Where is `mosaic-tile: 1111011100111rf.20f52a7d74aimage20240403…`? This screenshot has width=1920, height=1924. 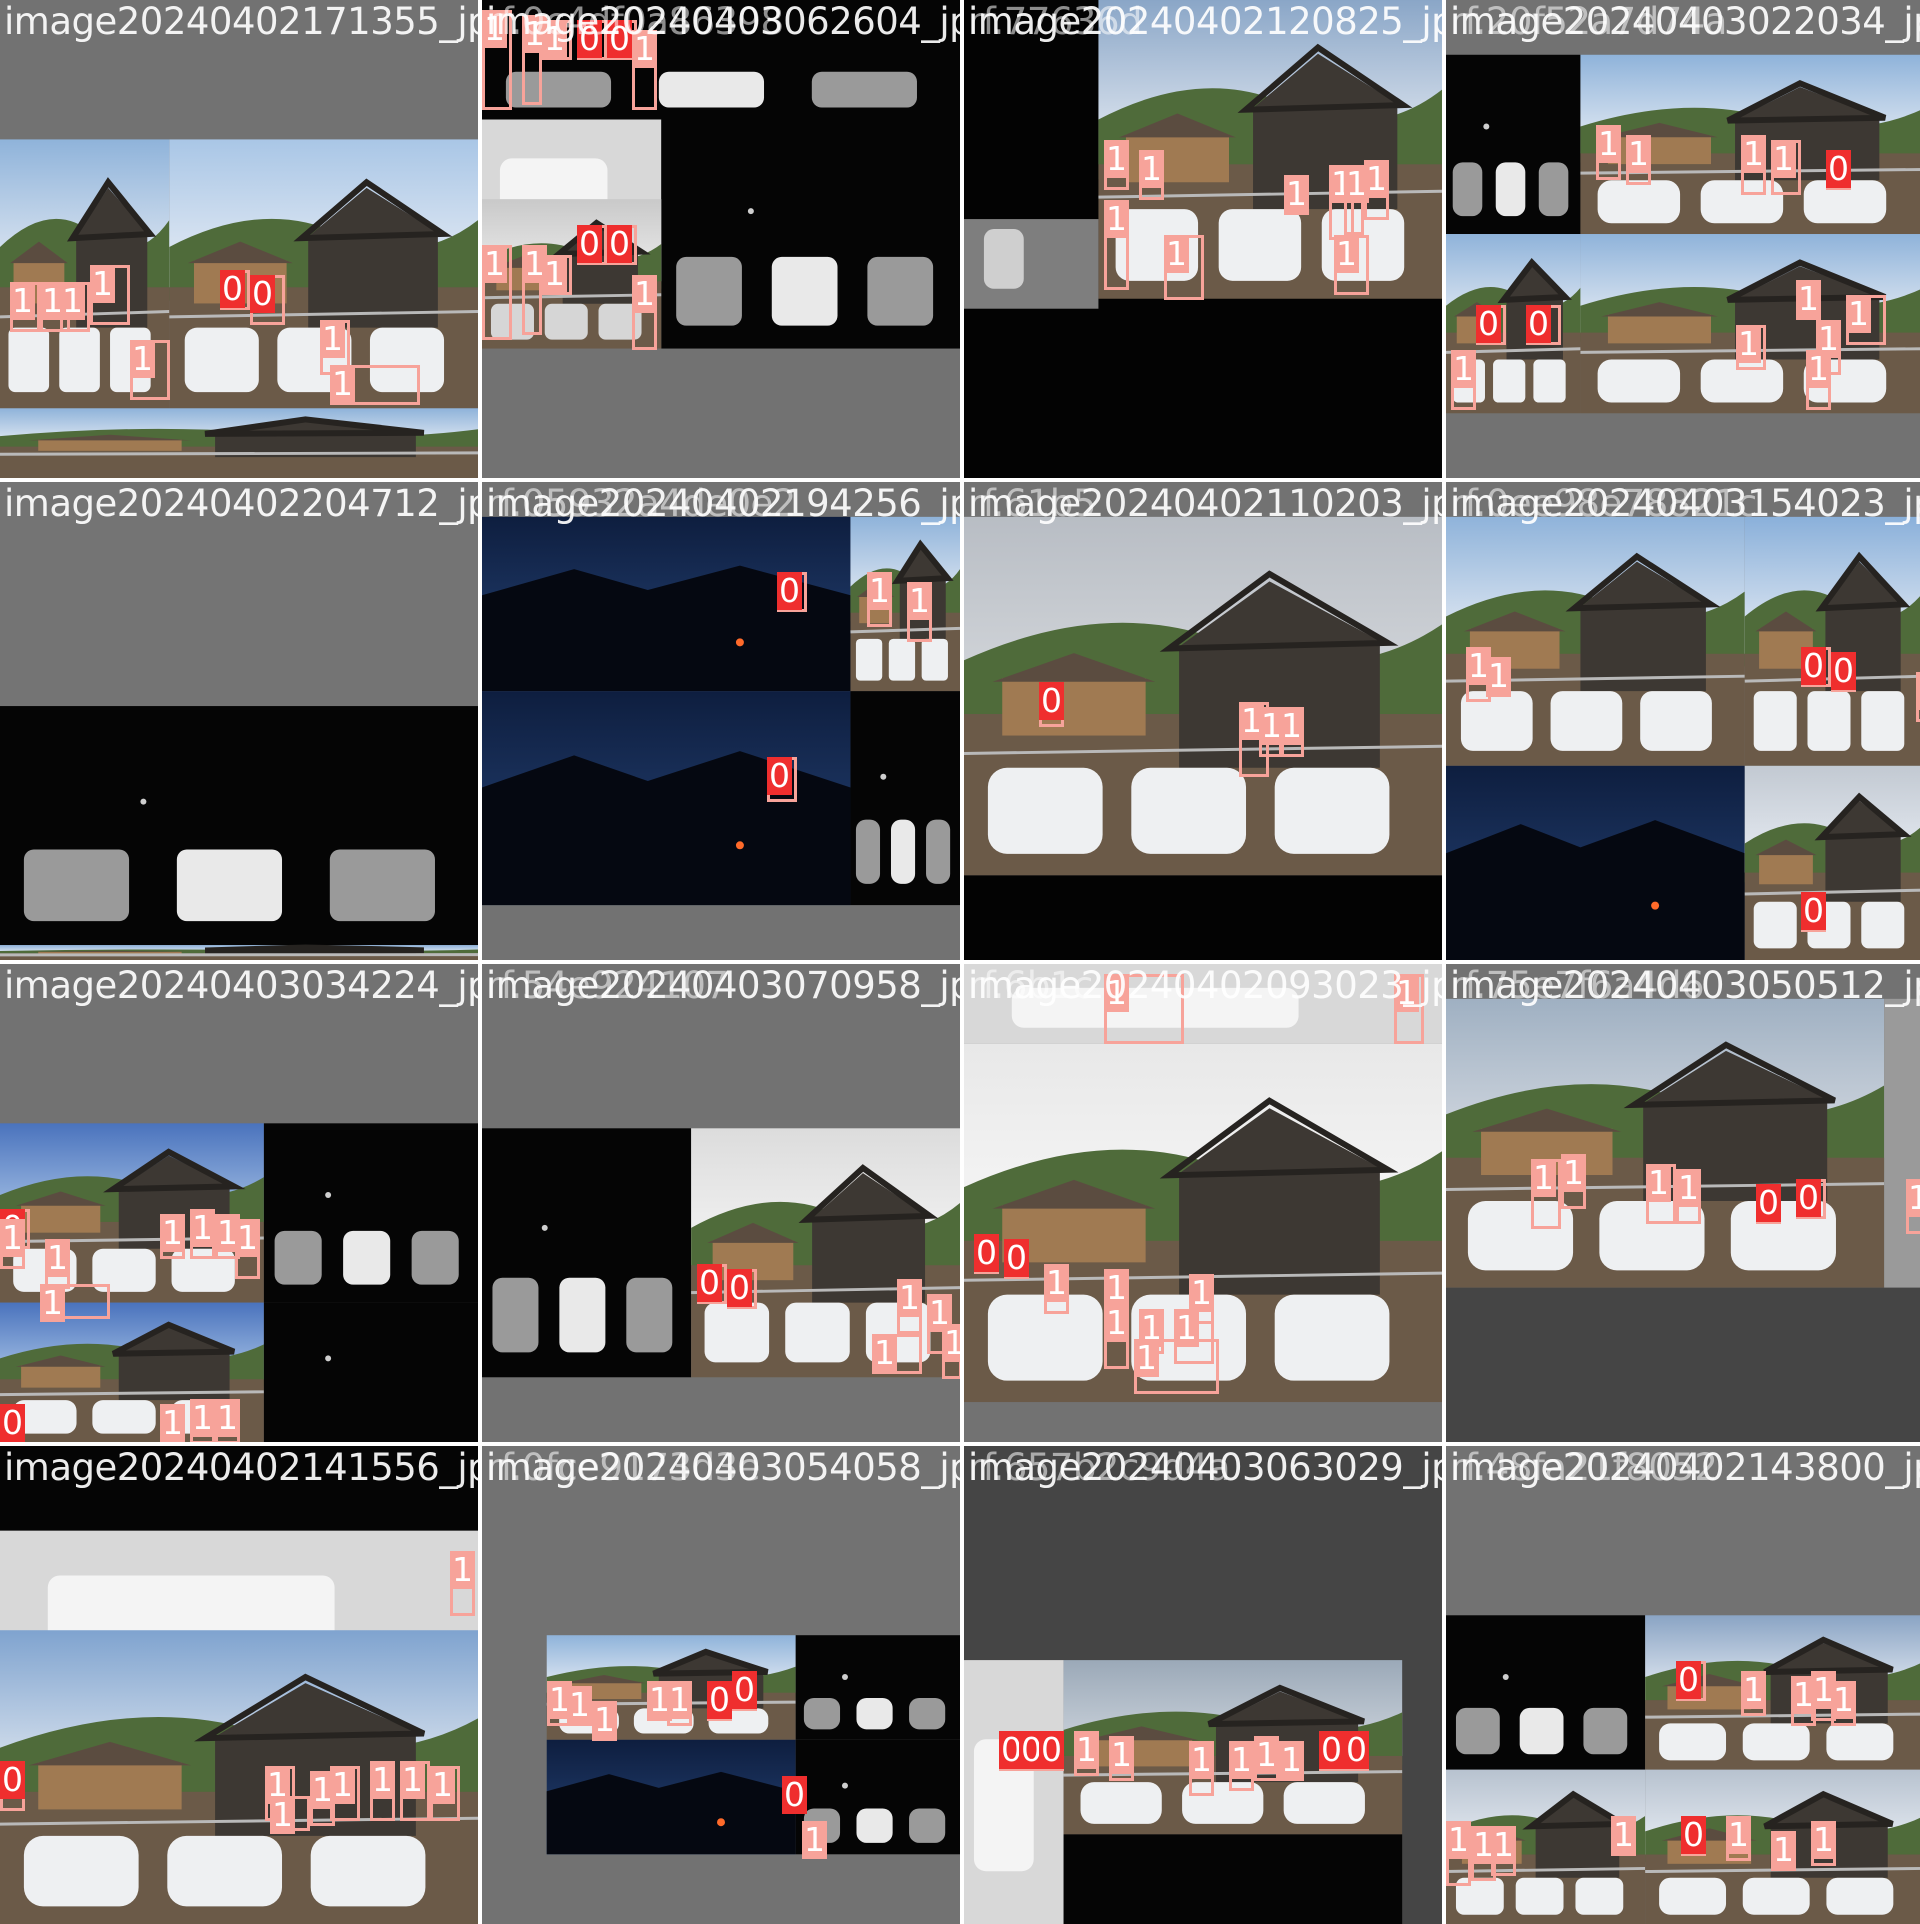 mosaic-tile: 1111011100111rf.20f52a7d74aimage20240403… is located at coordinates (1683, 239).